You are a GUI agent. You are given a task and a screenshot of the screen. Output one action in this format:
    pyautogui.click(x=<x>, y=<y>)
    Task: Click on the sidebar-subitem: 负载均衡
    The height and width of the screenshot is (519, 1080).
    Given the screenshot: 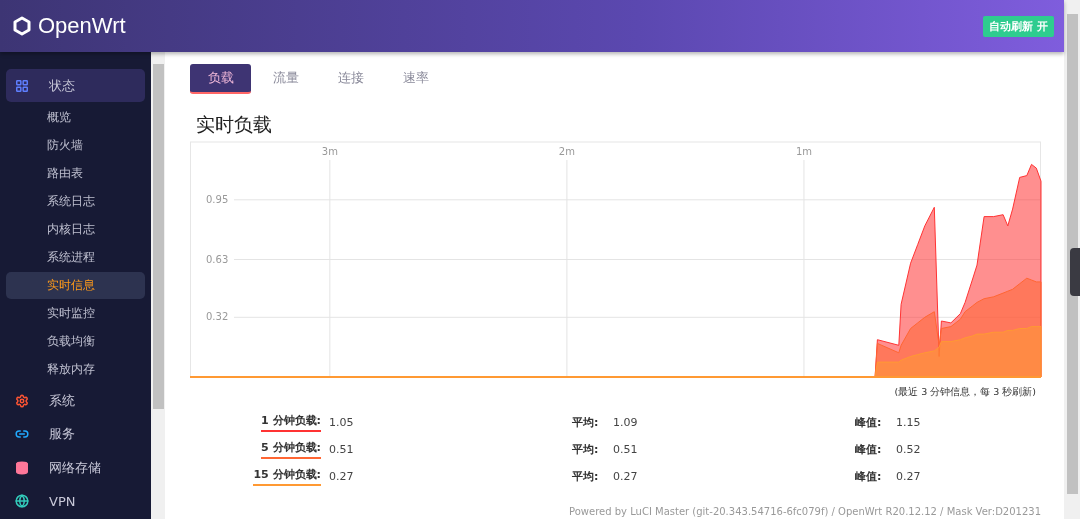 What is the action you would take?
    pyautogui.click(x=75, y=341)
    